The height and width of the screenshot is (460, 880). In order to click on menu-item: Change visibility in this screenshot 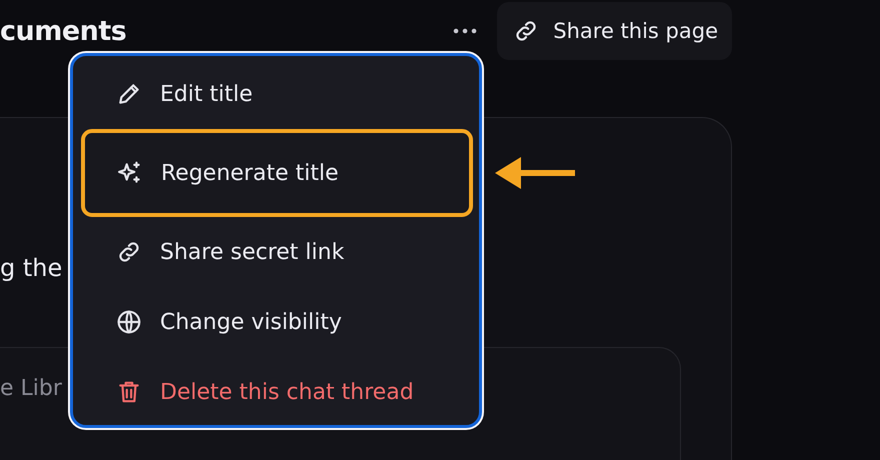, I will do `click(276, 322)`.